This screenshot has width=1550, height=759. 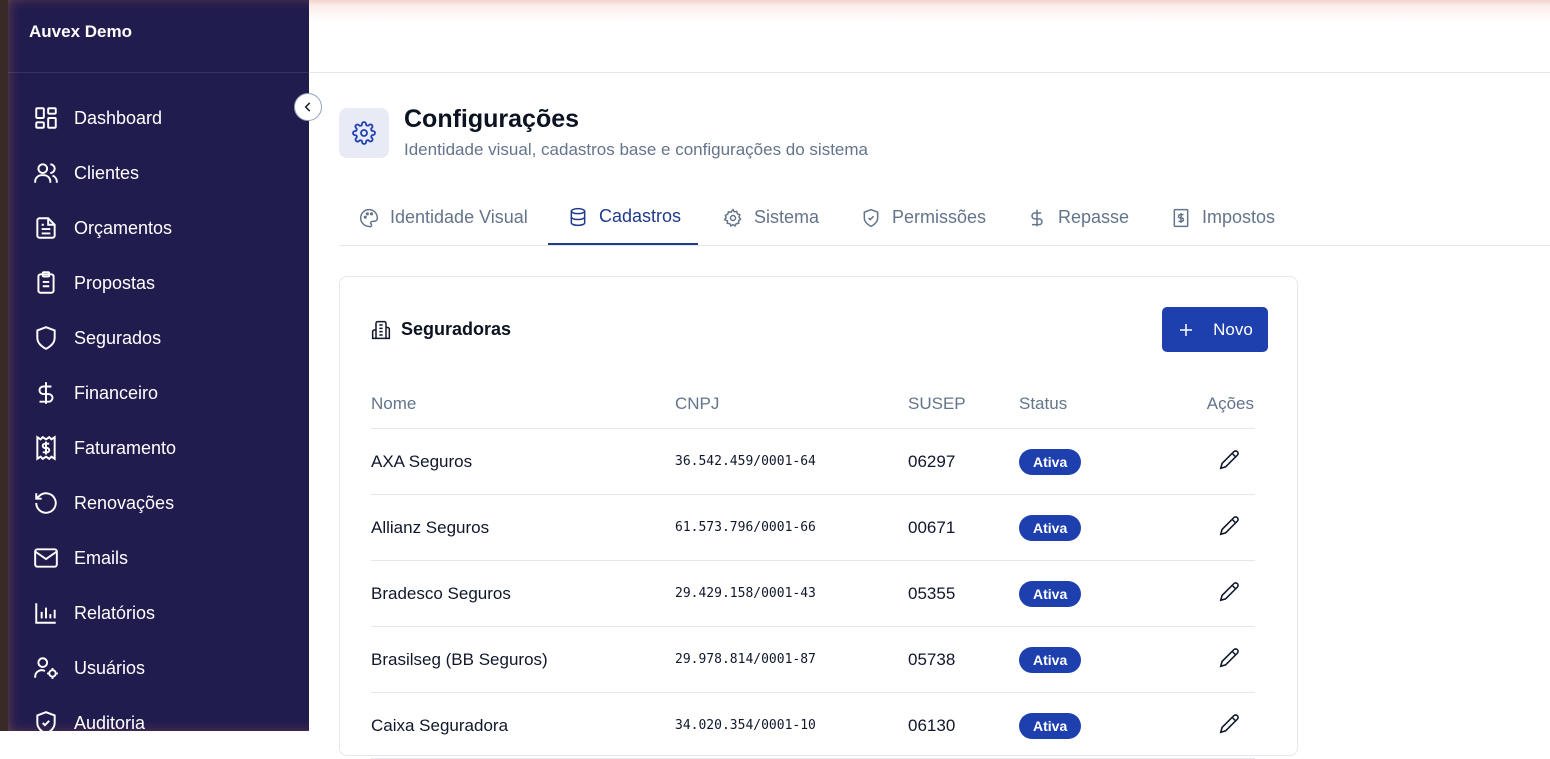 What do you see at coordinates (124, 502) in the screenshot?
I see `sidebar-item-label: Renovações` at bounding box center [124, 502].